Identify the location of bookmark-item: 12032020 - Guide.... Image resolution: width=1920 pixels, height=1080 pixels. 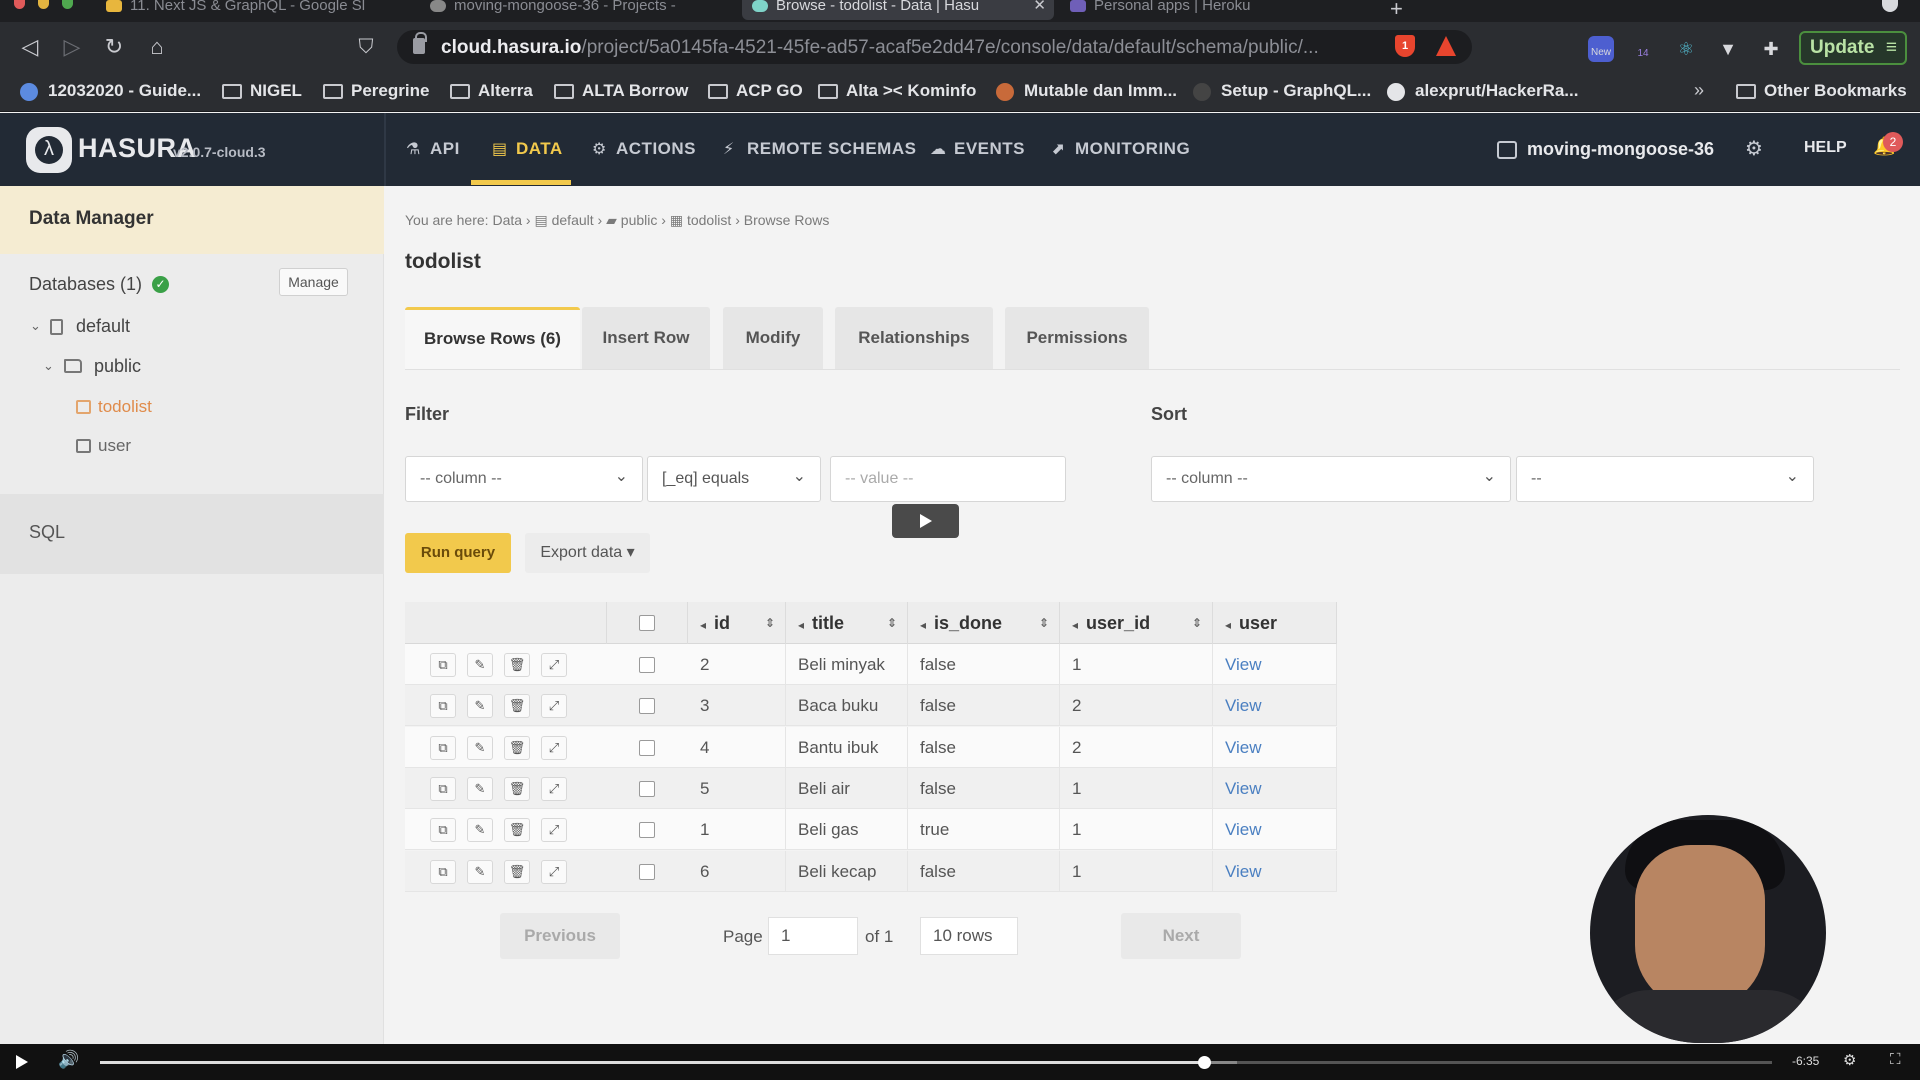
(110, 91).